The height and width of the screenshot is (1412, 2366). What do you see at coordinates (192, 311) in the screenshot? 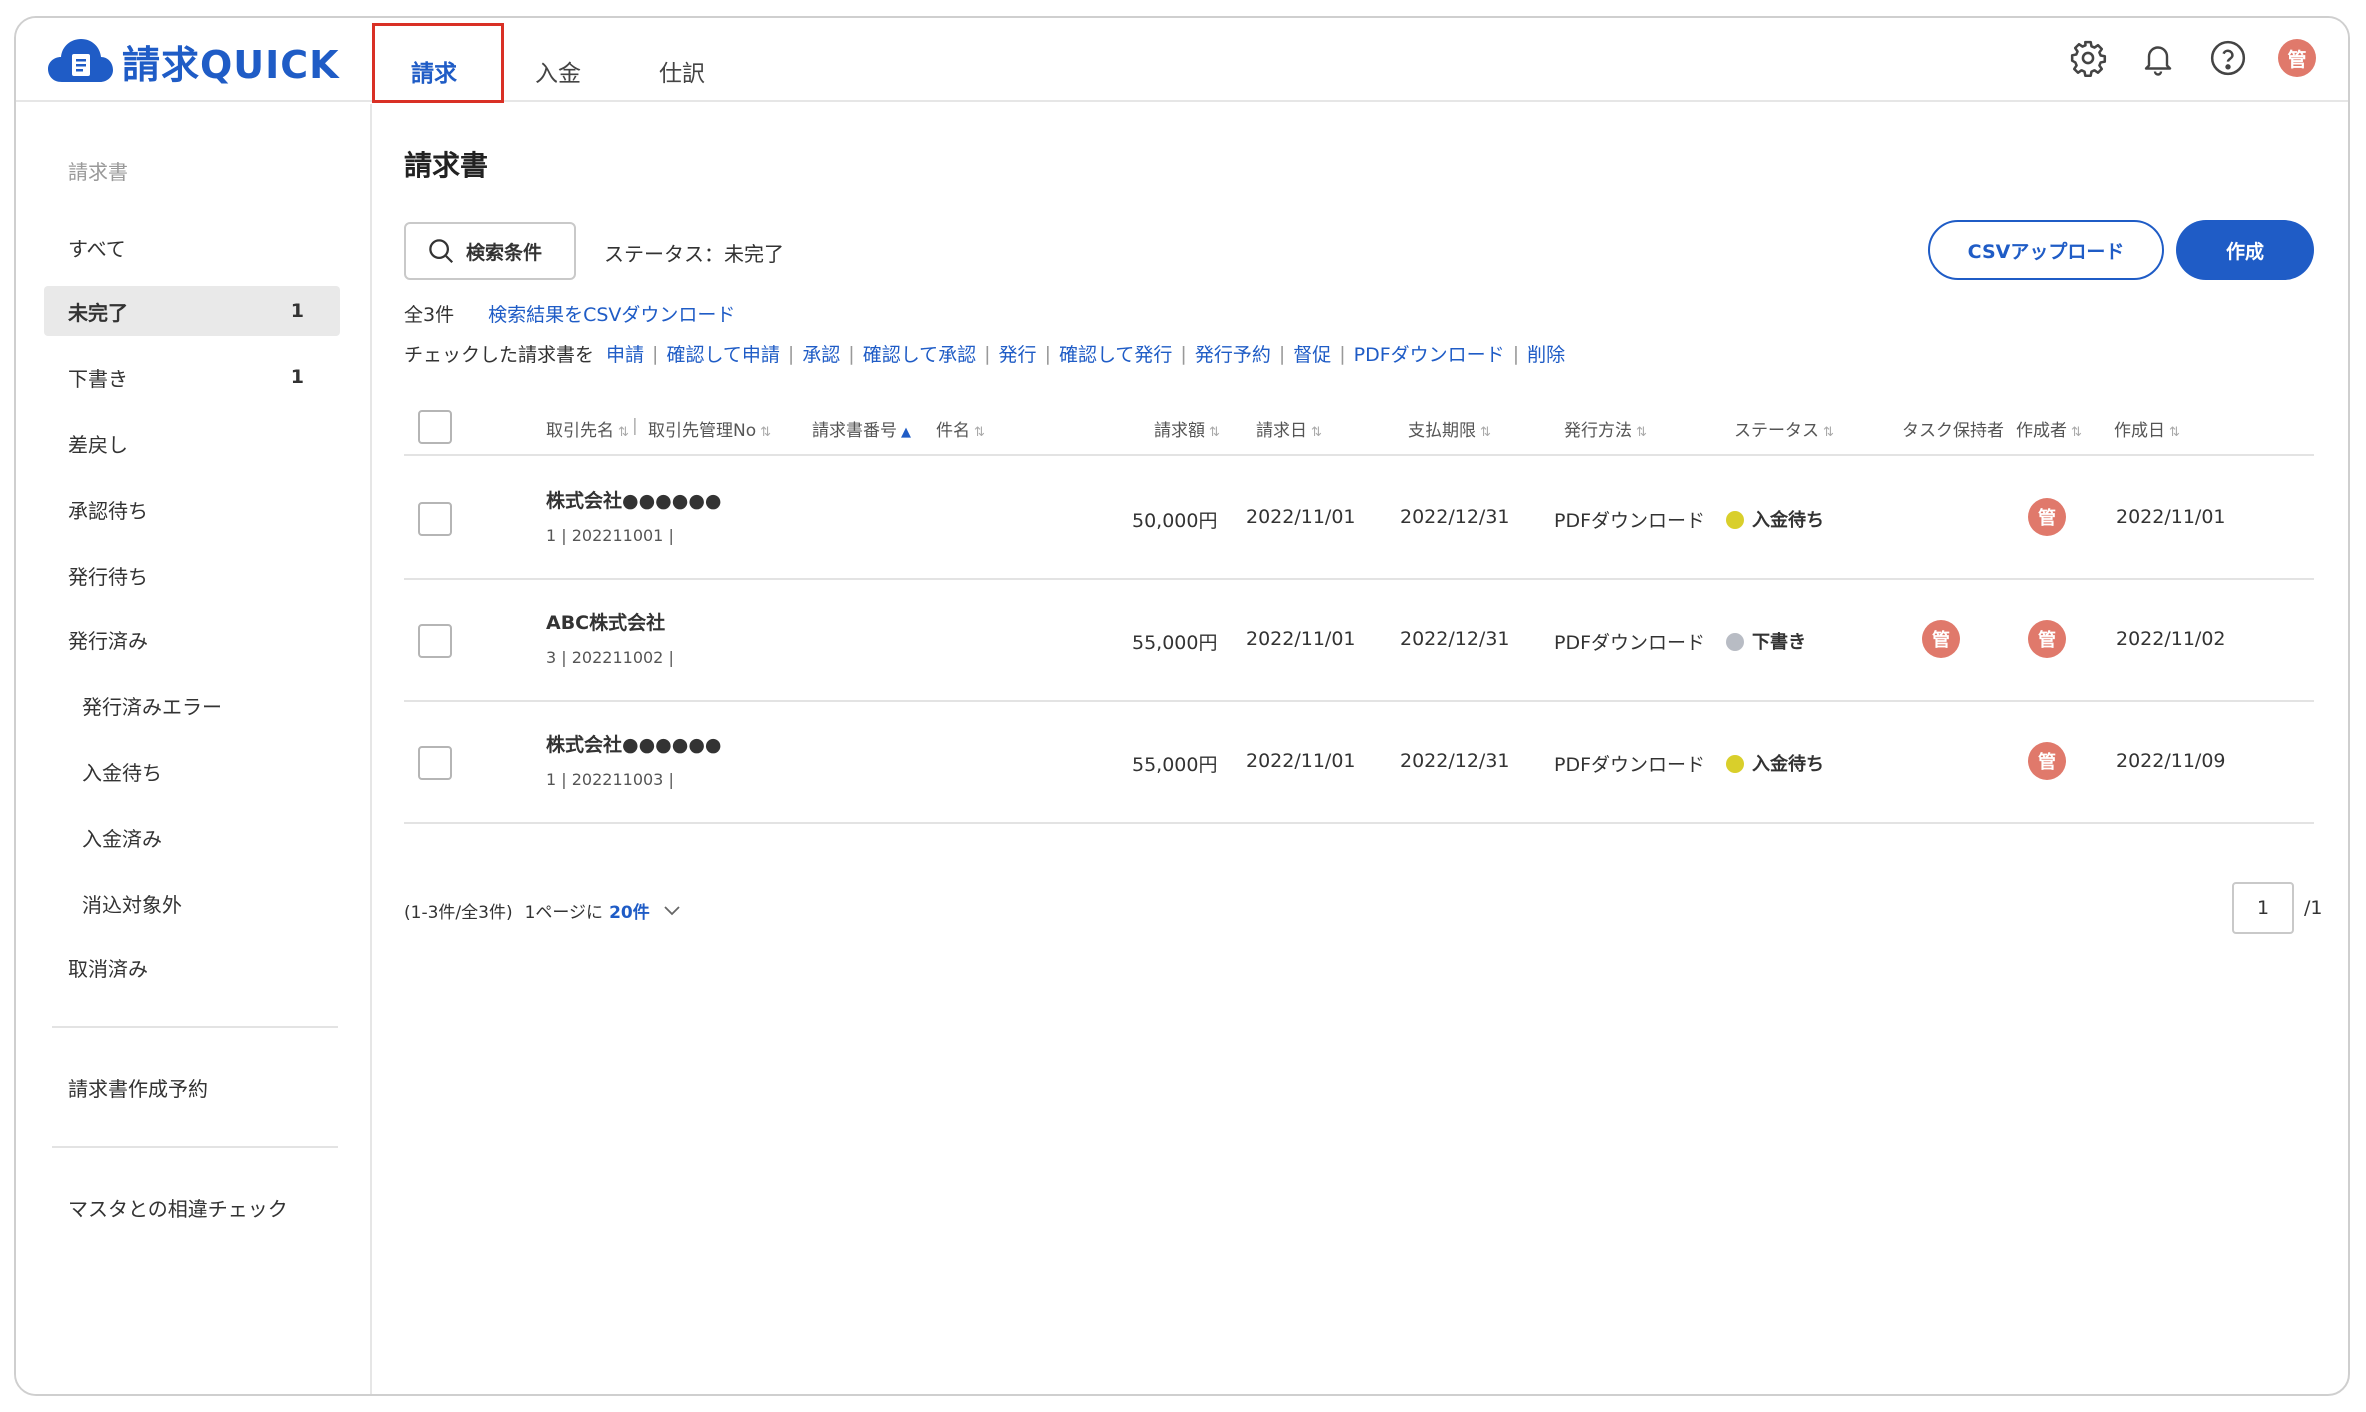
I see `sidebar-item-incomplete: 未完了 1` at bounding box center [192, 311].